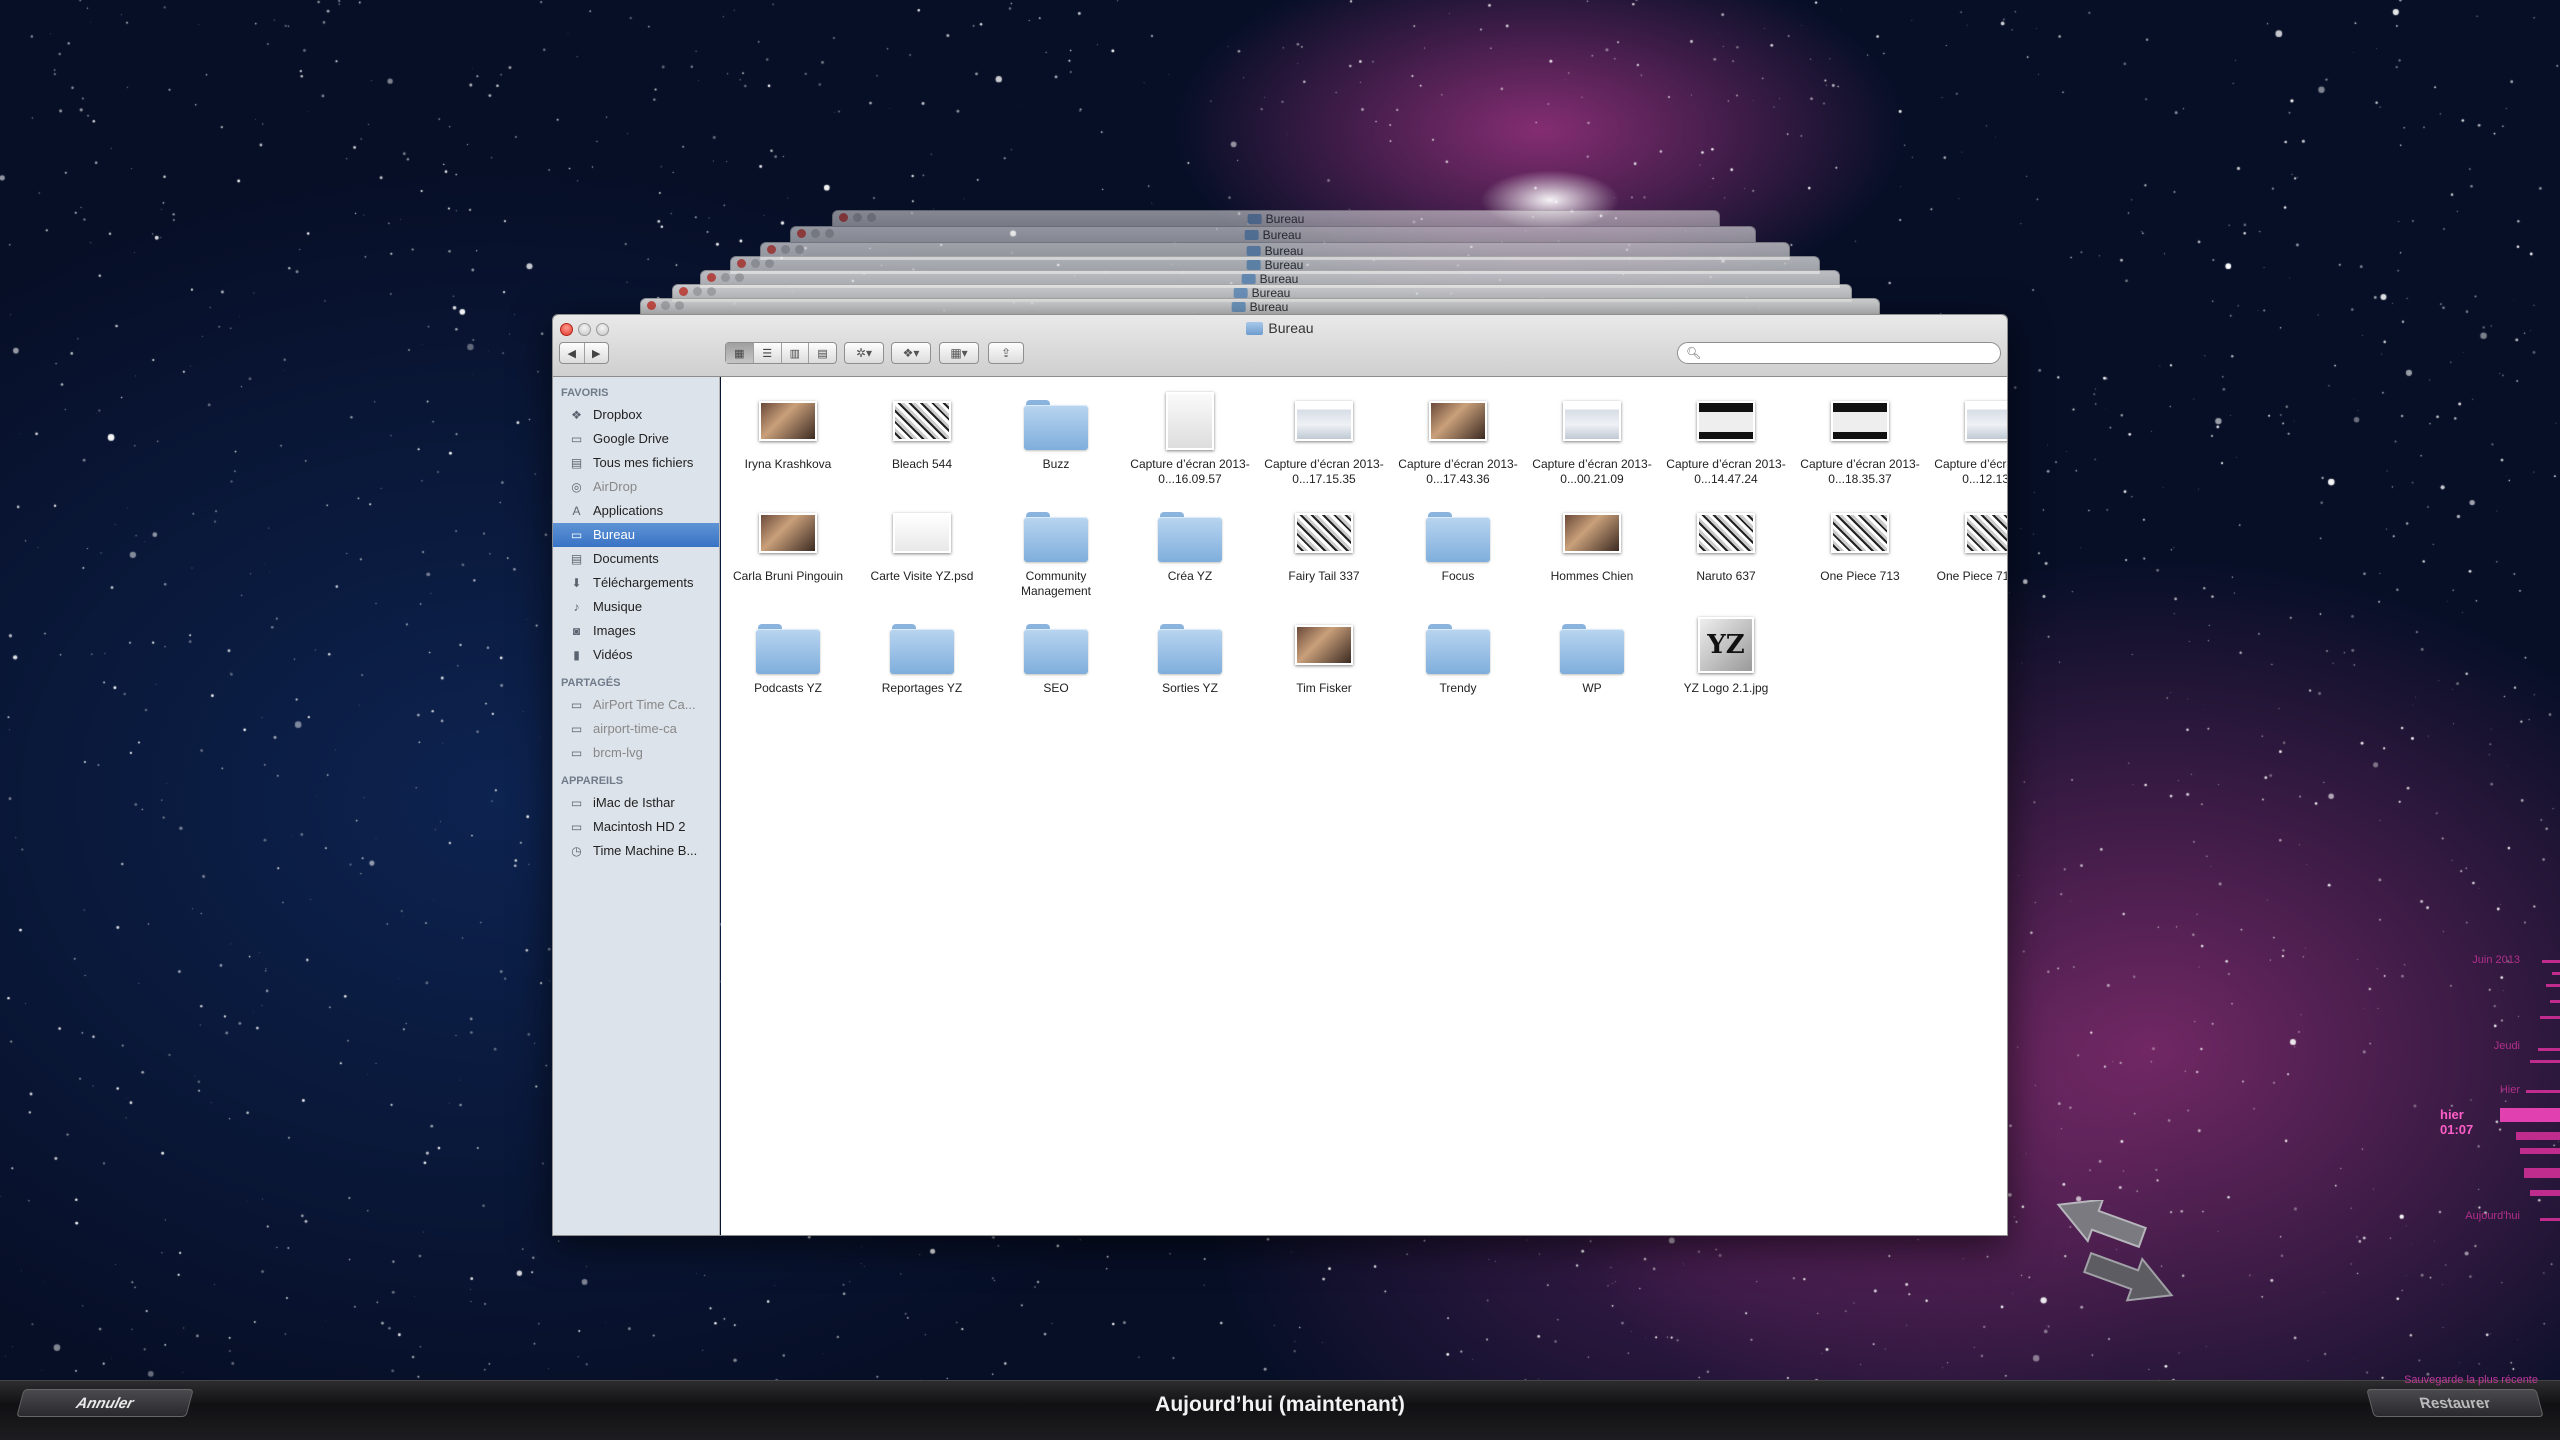  Describe the element at coordinates (1726, 471) in the screenshot. I see `file-name: Capture d’écran 2013-0...14.47.24` at that location.